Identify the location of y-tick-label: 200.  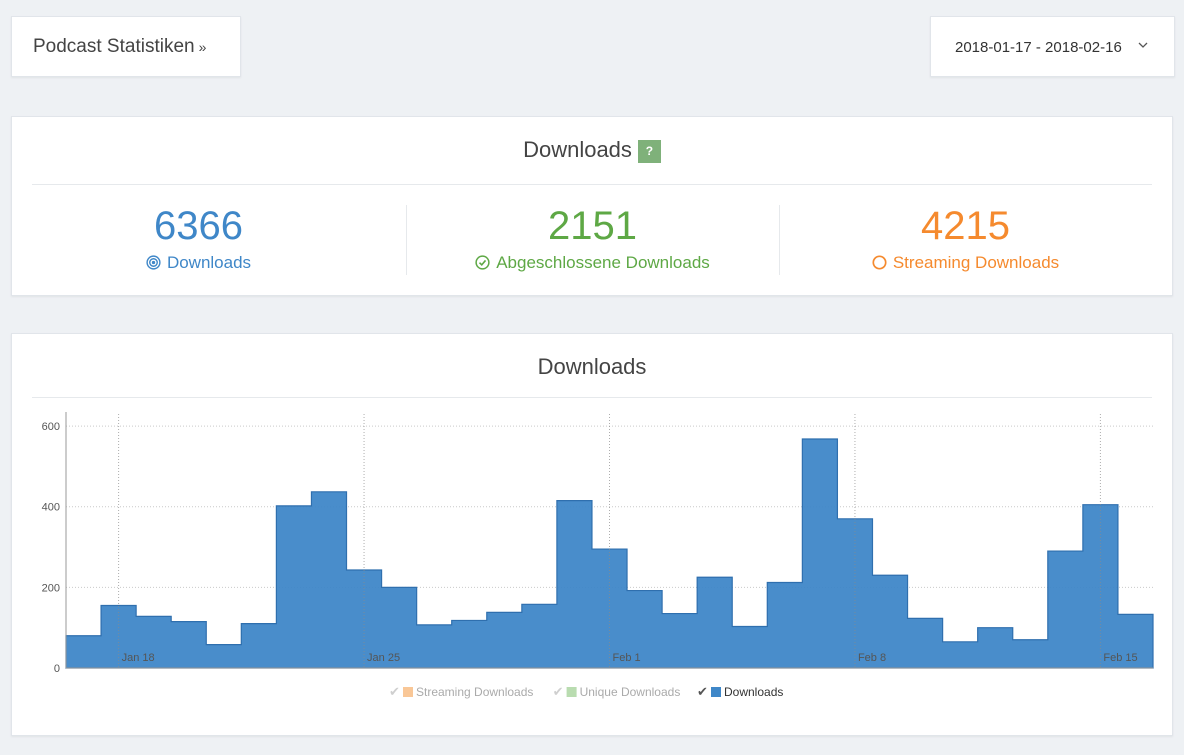
(51, 588).